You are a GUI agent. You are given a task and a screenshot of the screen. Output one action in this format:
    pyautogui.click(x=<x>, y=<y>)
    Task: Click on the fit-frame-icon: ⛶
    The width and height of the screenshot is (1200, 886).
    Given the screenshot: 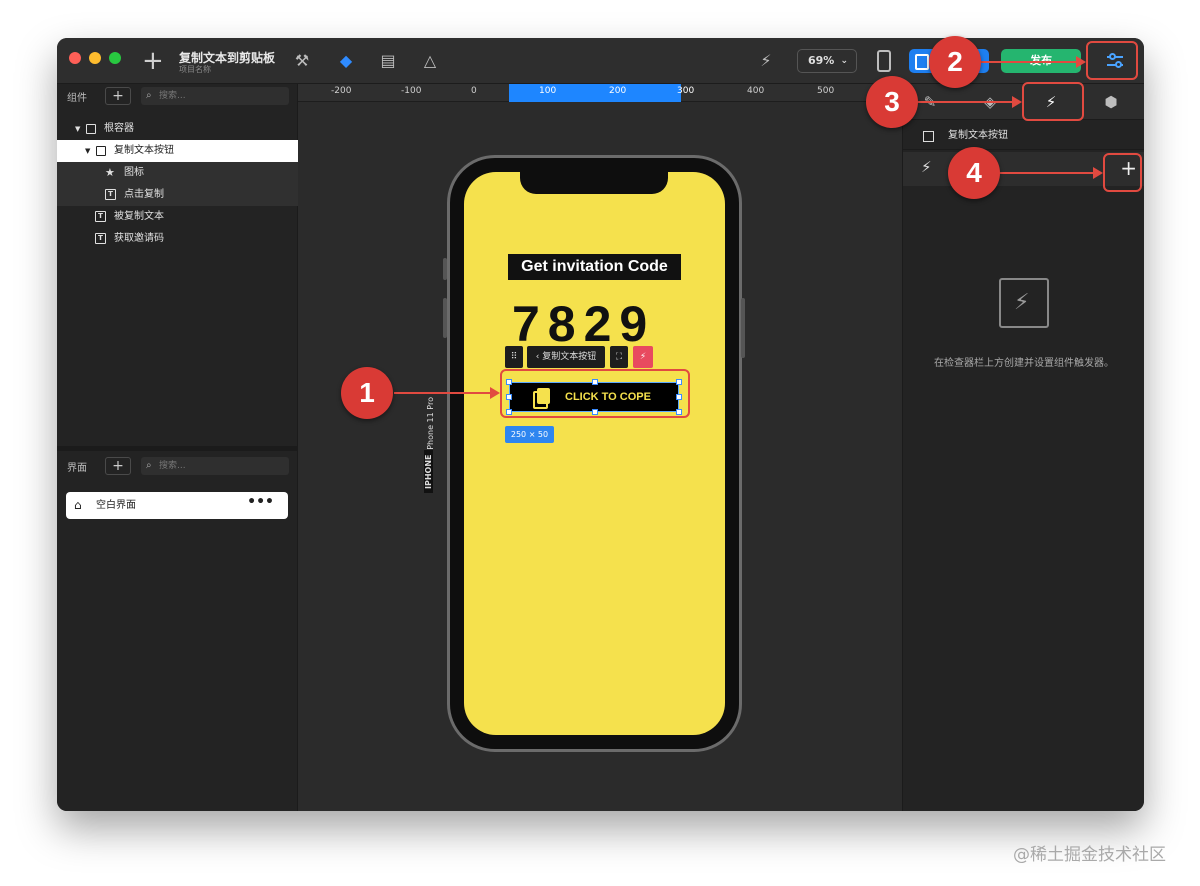 What is the action you would take?
    pyautogui.click(x=619, y=357)
    